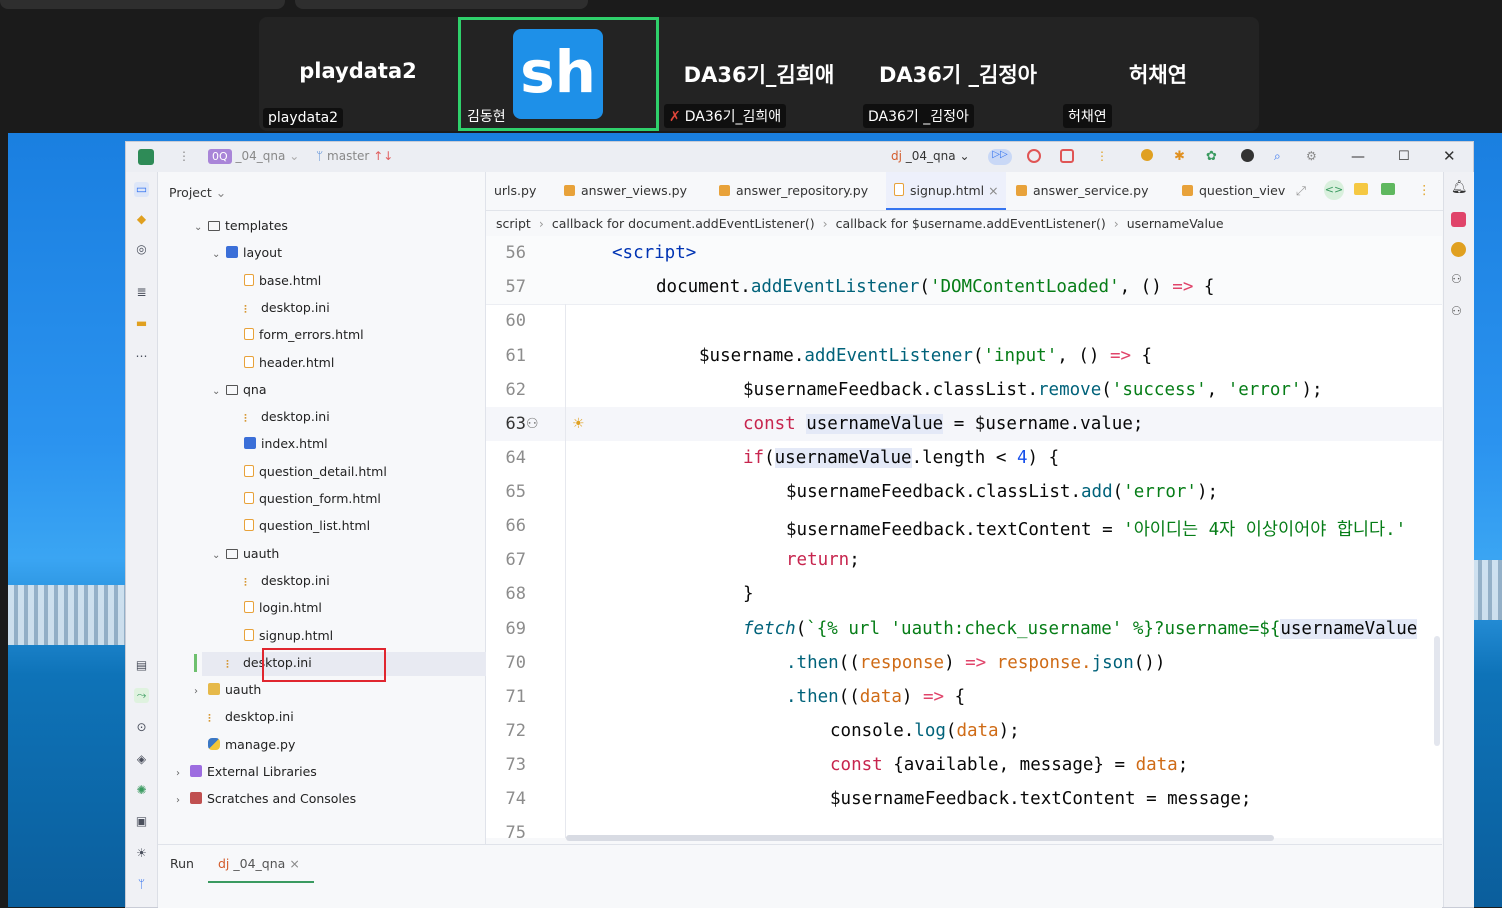  I want to click on close-window-button: ✕, so click(1449, 156).